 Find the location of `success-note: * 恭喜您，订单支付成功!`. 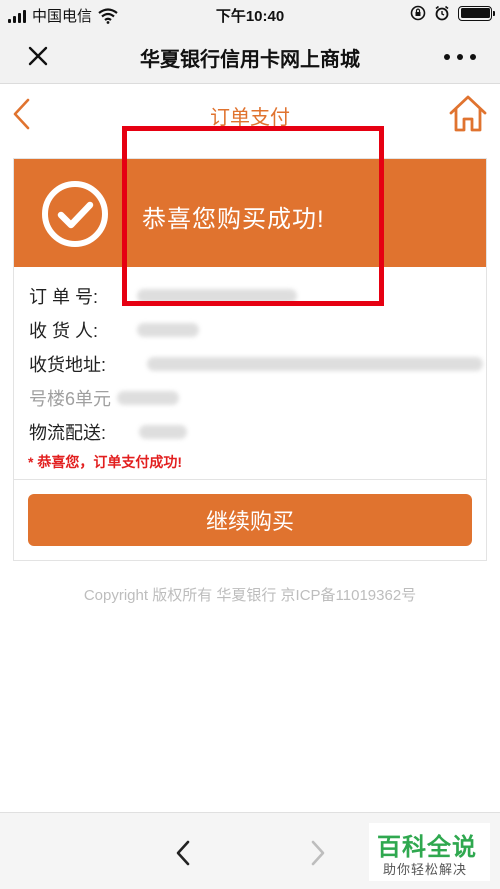

success-note: * 恭喜您，订单支付成功! is located at coordinates (105, 462).